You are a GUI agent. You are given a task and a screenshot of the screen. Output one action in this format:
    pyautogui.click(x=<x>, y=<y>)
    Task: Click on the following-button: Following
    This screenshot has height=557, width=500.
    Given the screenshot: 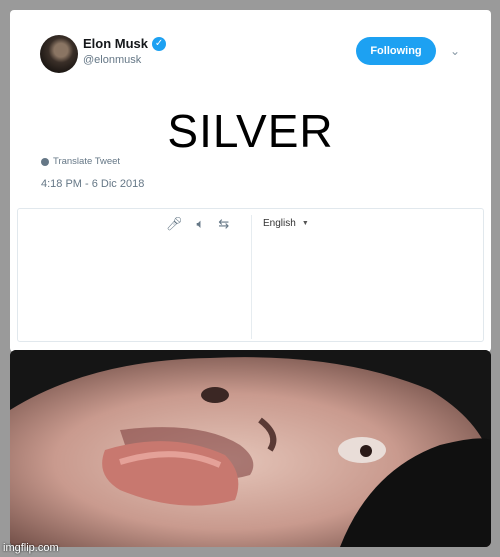 What is the action you would take?
    pyautogui.click(x=396, y=51)
    